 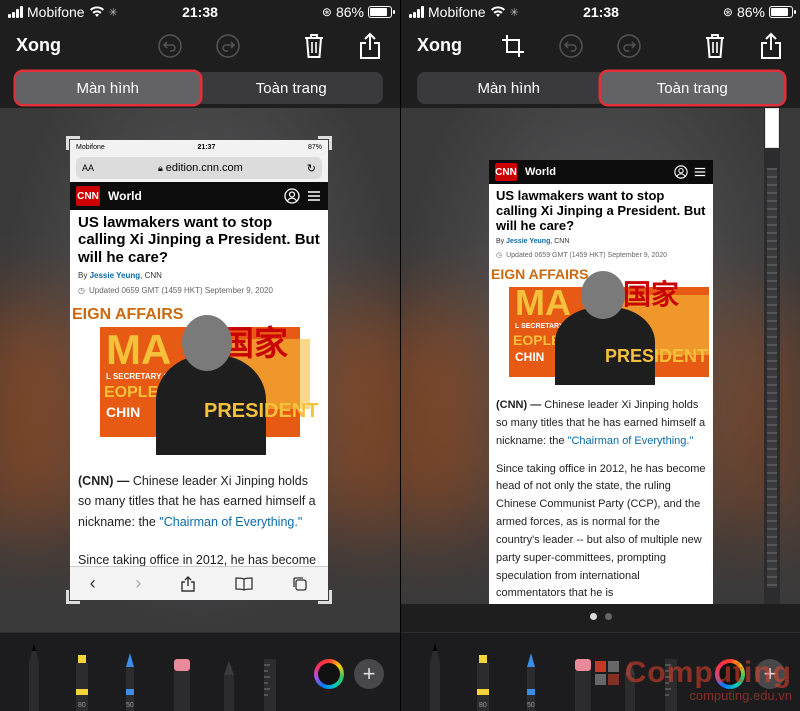 What do you see at coordinates (270, 676) in the screenshot?
I see `ruler-icon` at bounding box center [270, 676].